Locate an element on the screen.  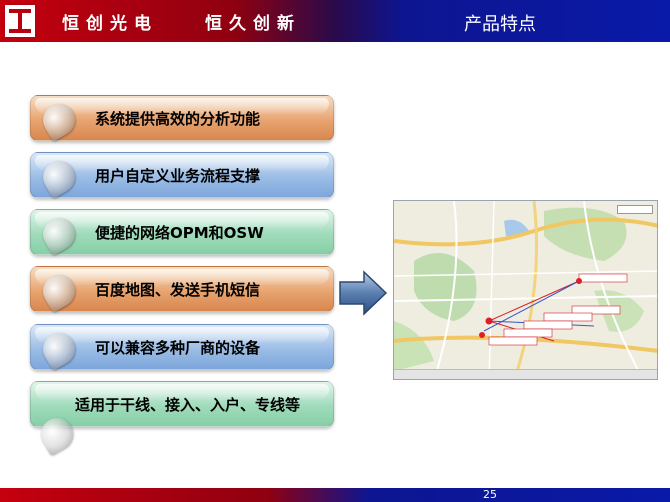
brand-name: 恒创光电 is located at coordinates (110, 24).